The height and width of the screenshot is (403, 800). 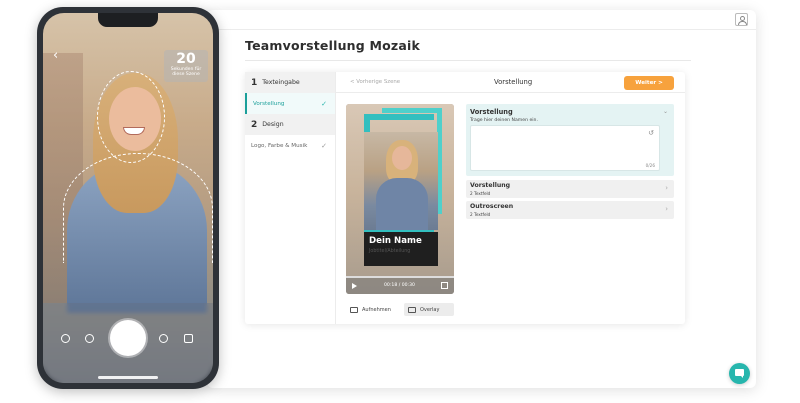 I want to click on camera-icon, so click(x=354, y=310).